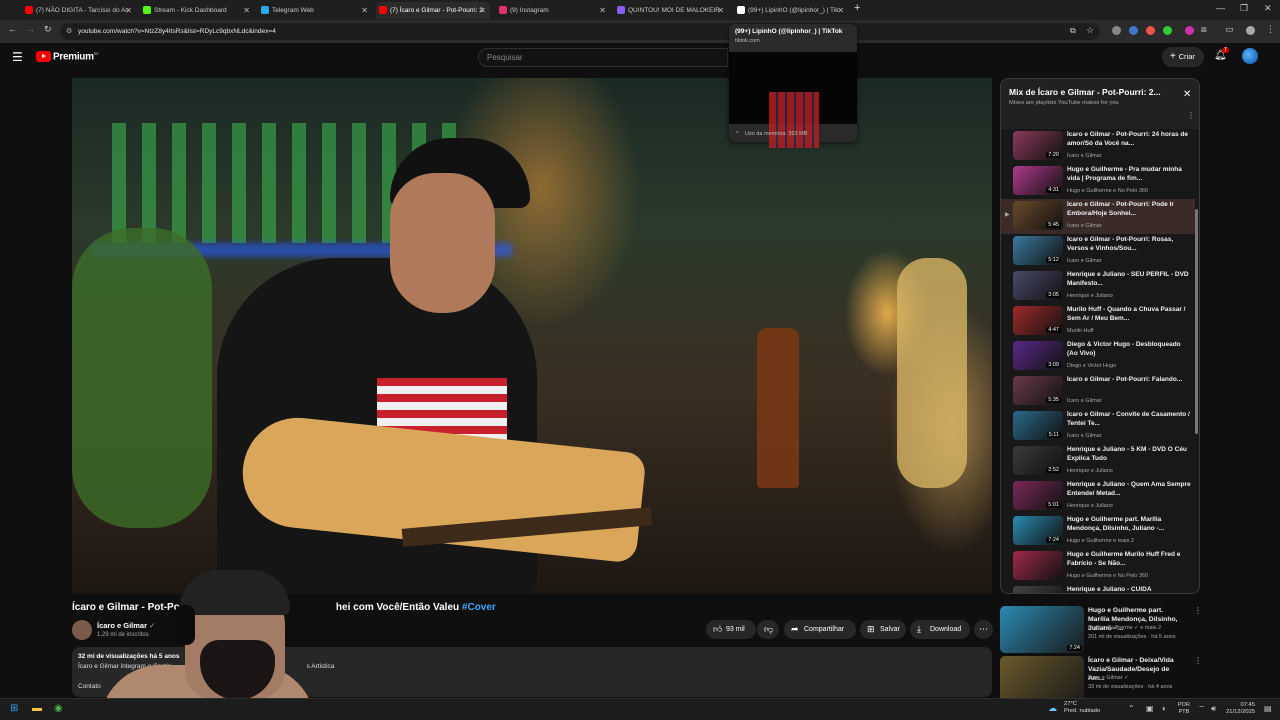  Describe the element at coordinates (1268, 708) in the screenshot. I see `notification-center-icon: ▤` at that location.